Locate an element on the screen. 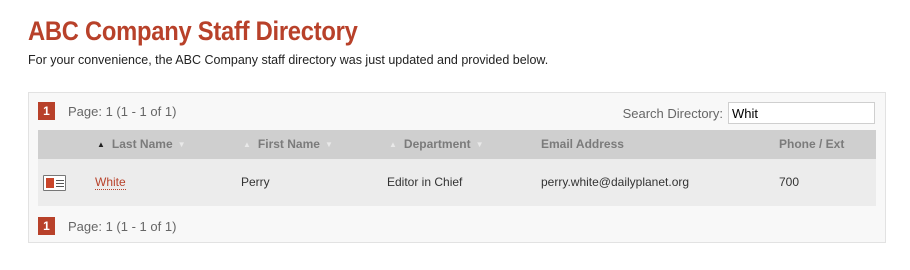 The image size is (910, 270). pager-bottom: 1 Page: 1 (1 - 1 of 1) is located at coordinates (107, 226).